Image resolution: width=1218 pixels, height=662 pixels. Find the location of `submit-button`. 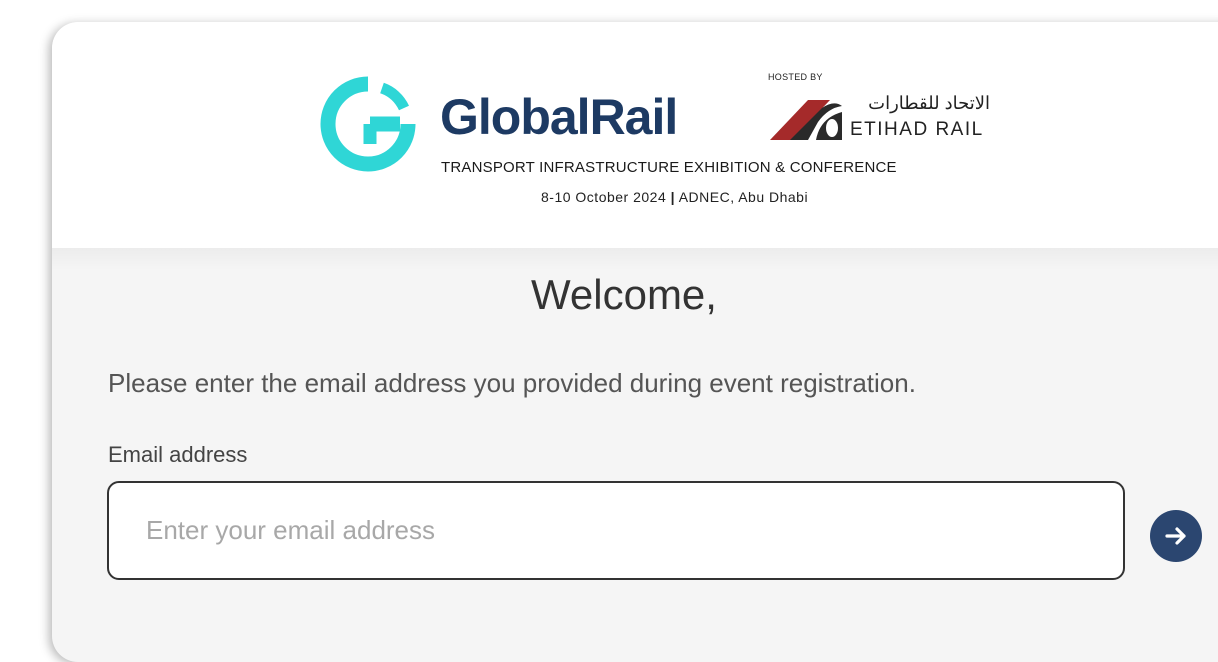

submit-button is located at coordinates (1176, 536).